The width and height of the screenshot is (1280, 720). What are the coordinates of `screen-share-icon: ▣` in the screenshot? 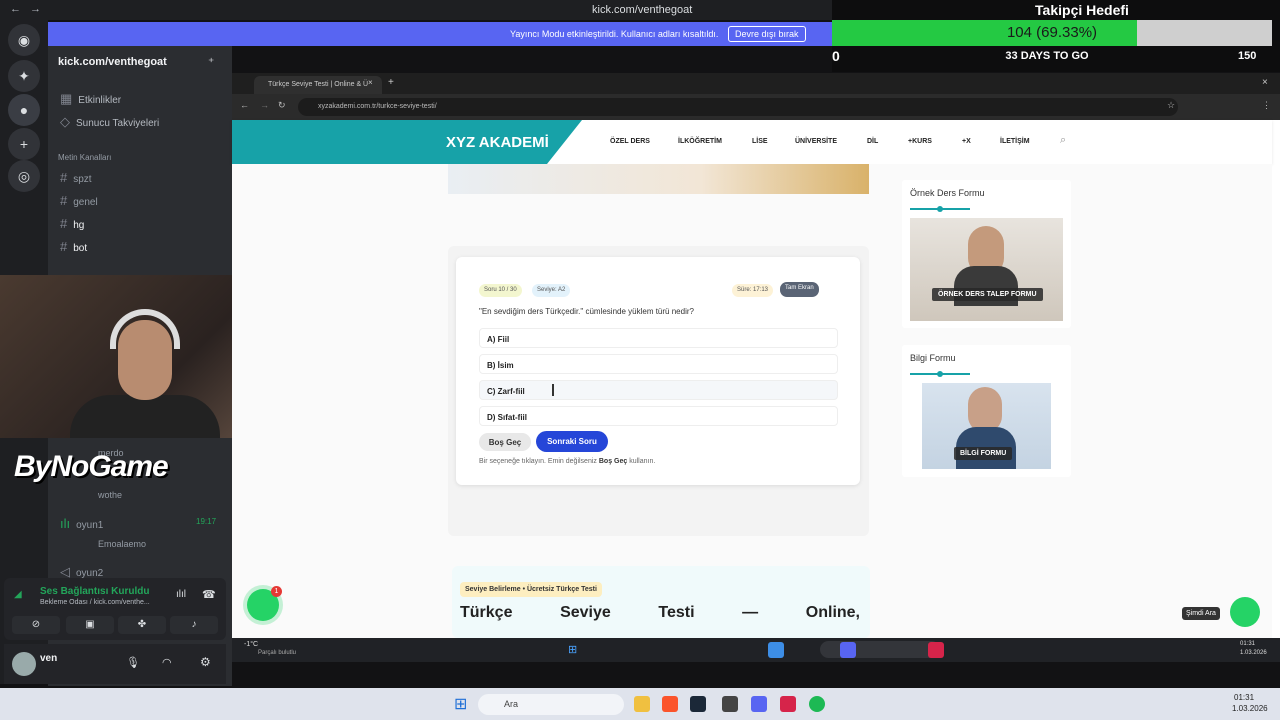 It's located at (90, 625).